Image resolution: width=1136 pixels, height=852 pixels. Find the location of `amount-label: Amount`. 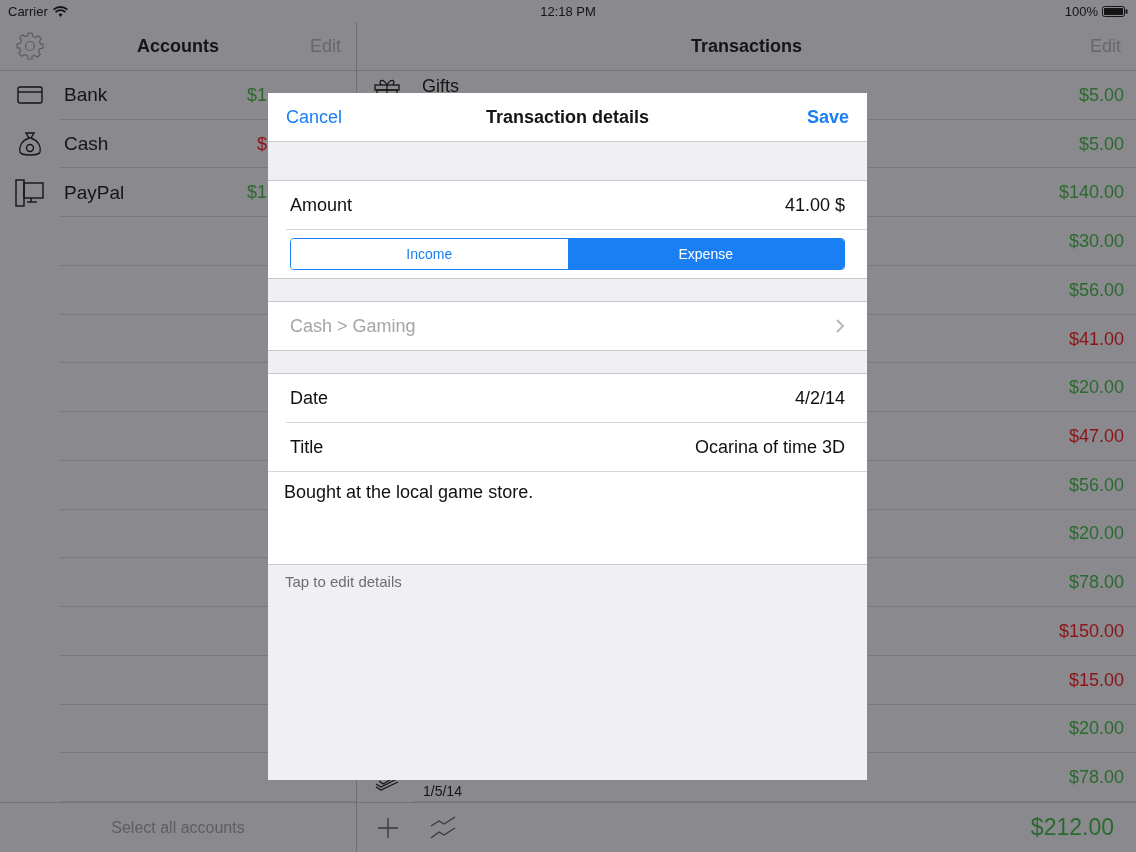

amount-label: Amount is located at coordinates (321, 205).